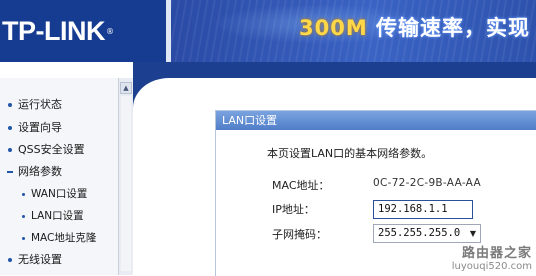 The width and height of the screenshot is (536, 276). I want to click on subnet-mask-select: 255.255.255.0 ▼, so click(427, 233).